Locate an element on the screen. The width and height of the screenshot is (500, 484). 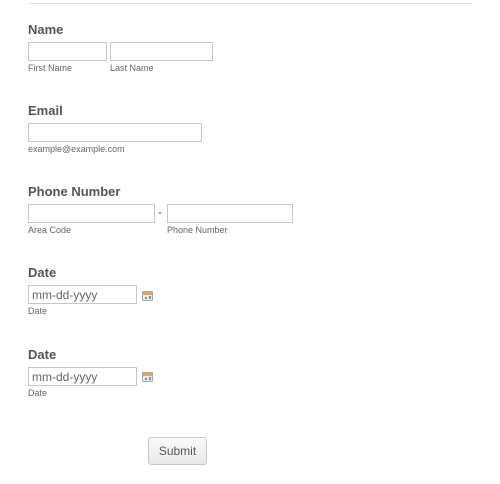
submit-button: Submit is located at coordinates (177, 451).